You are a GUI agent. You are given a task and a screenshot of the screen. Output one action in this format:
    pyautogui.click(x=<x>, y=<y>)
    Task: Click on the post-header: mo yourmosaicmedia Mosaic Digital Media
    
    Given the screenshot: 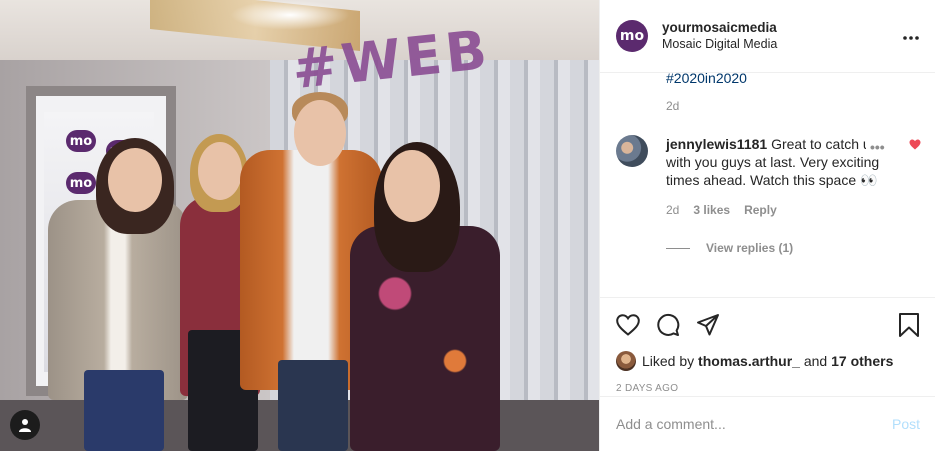 What is the action you would take?
    pyautogui.click(x=767, y=36)
    